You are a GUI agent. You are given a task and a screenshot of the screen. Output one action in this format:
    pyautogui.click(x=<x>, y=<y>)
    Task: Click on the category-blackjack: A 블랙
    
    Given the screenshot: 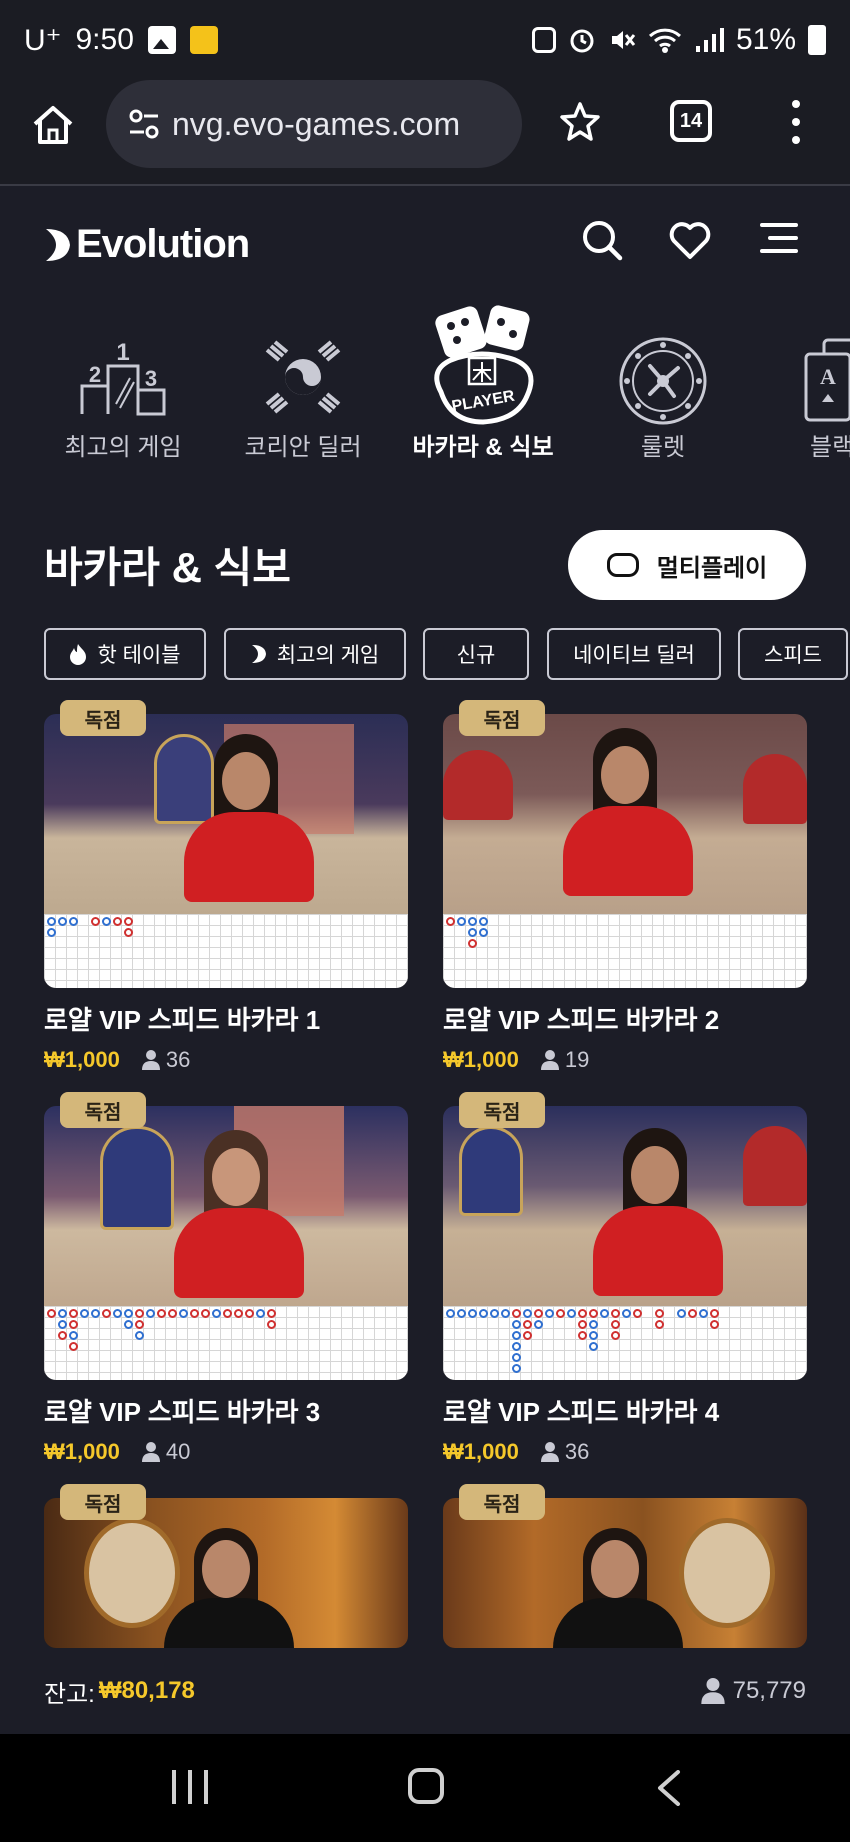 What is the action you would take?
    pyautogui.click(x=804, y=385)
    